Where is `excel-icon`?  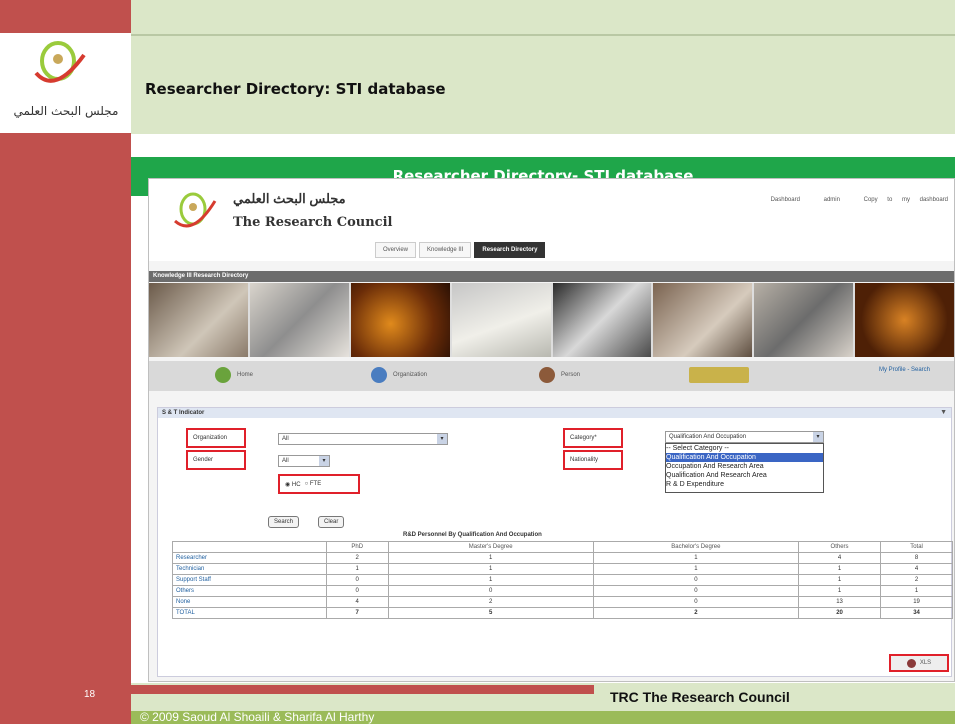 excel-icon is located at coordinates (911, 663).